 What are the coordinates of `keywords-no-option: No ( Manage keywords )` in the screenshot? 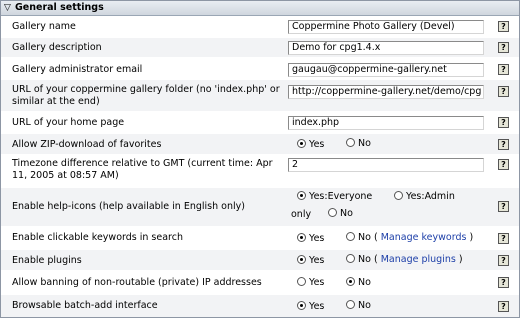 It's located at (409, 238).